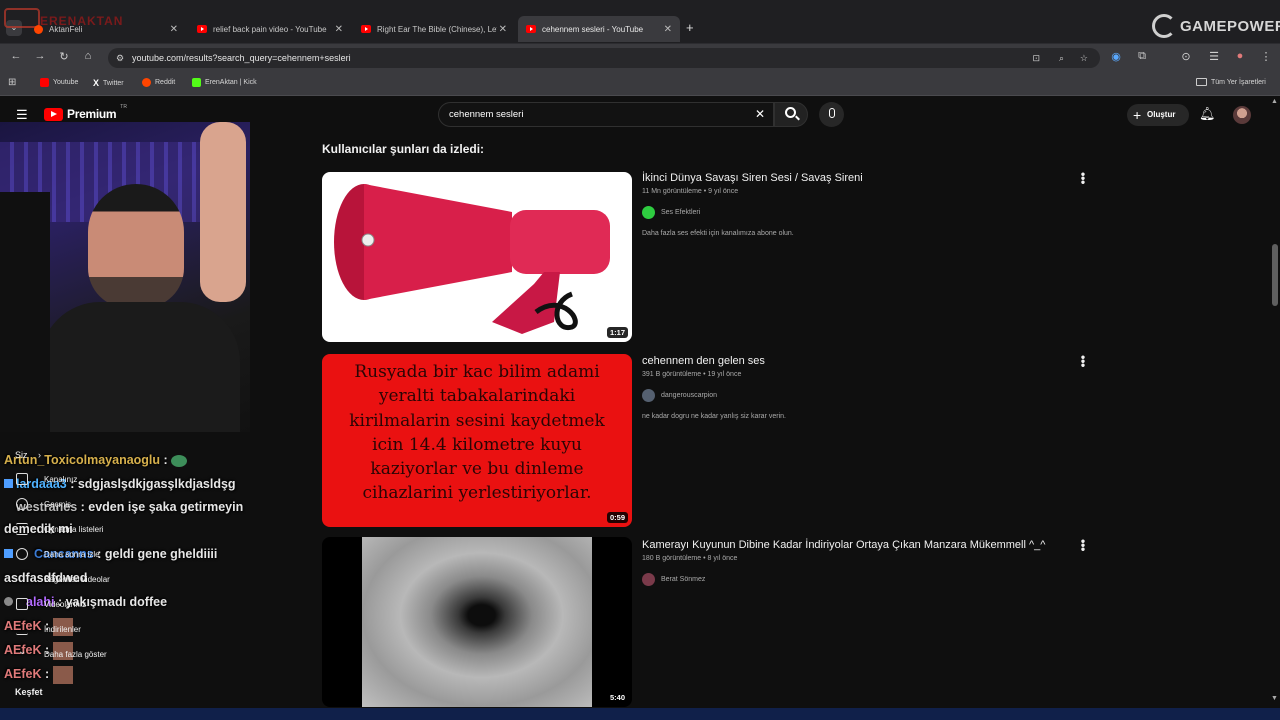  Describe the element at coordinates (1207, 114) in the screenshot. I see `notifications-bell-icon: 🔔︎` at that location.